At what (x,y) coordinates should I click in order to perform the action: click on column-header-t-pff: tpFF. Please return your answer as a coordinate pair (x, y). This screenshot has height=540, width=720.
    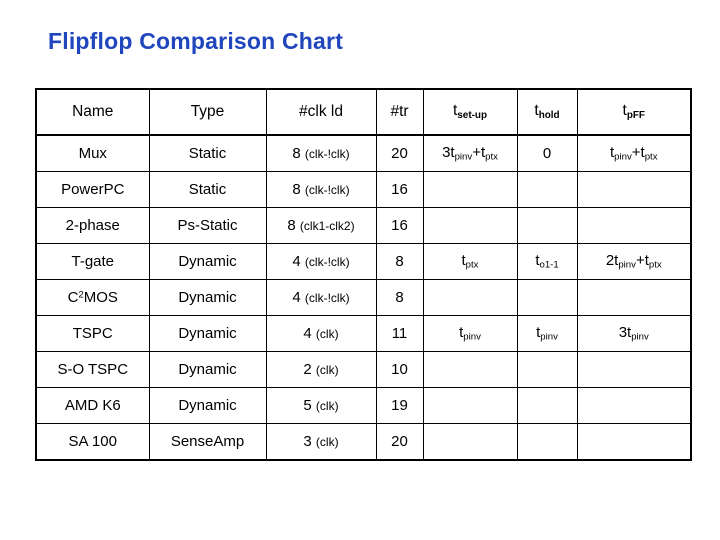
    Looking at the image, I should click on (634, 112).